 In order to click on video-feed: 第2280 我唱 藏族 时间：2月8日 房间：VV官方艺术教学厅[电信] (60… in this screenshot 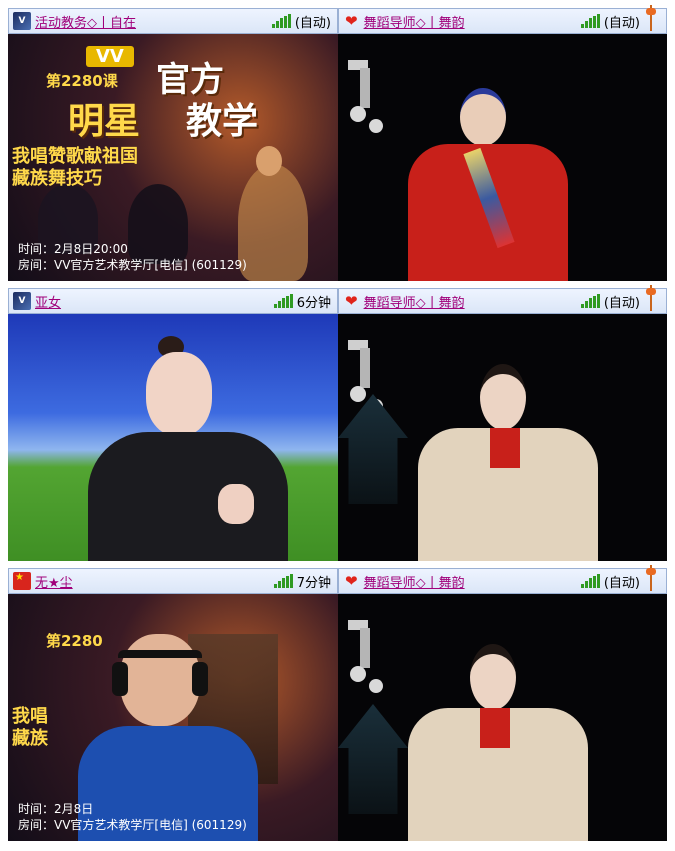, I will do `click(173, 717)`.